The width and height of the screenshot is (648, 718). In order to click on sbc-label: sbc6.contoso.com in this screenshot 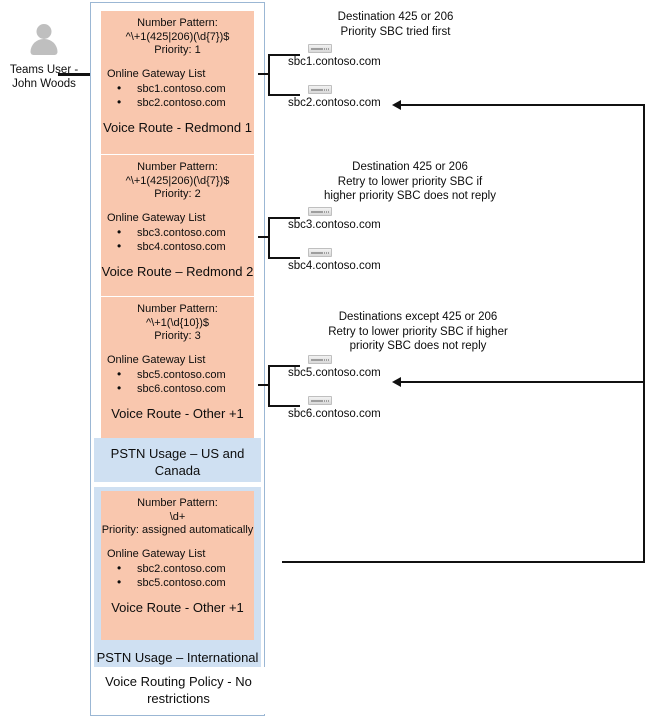, I will do `click(334, 414)`.